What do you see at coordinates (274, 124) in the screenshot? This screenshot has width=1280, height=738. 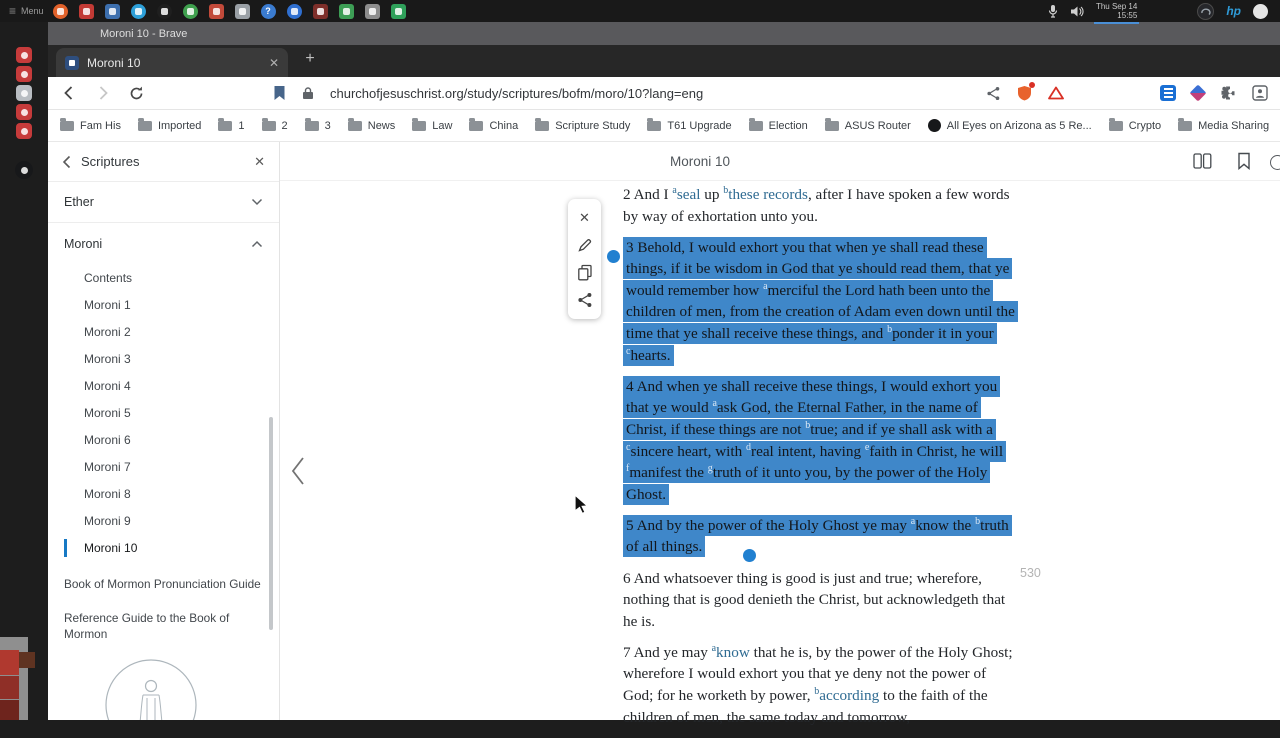 I see `bookmark-item: 2` at bounding box center [274, 124].